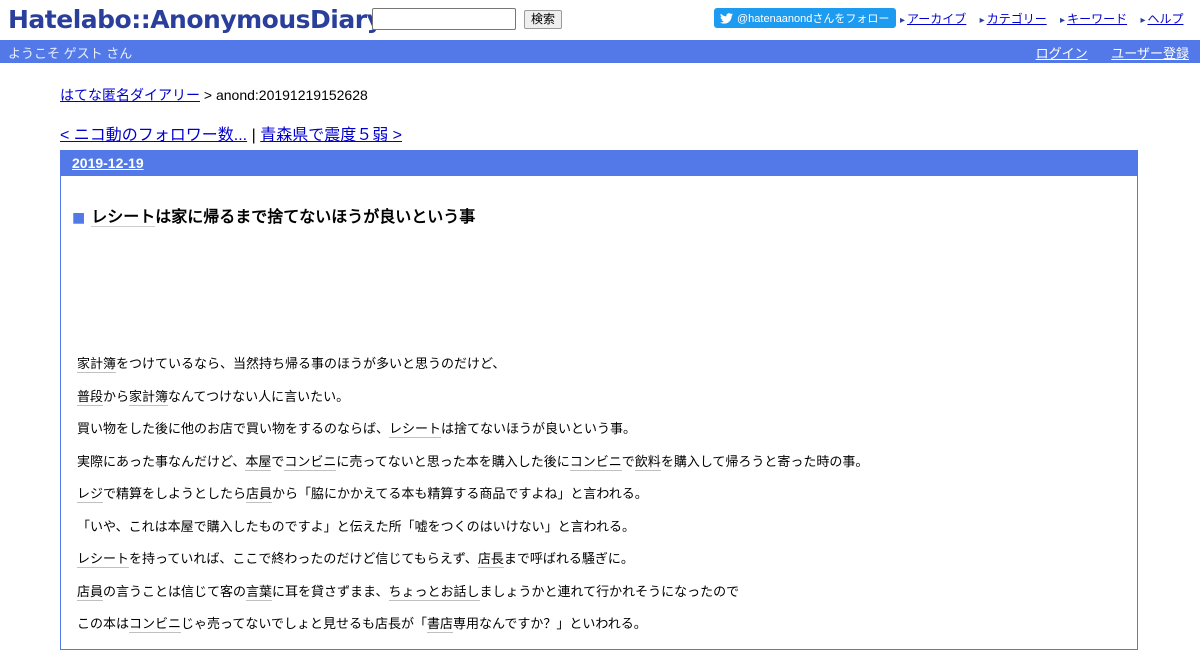 The width and height of the screenshot is (1200, 650). I want to click on twitter-follow-button: @hatenaanondさんをフォロー, so click(805, 18).